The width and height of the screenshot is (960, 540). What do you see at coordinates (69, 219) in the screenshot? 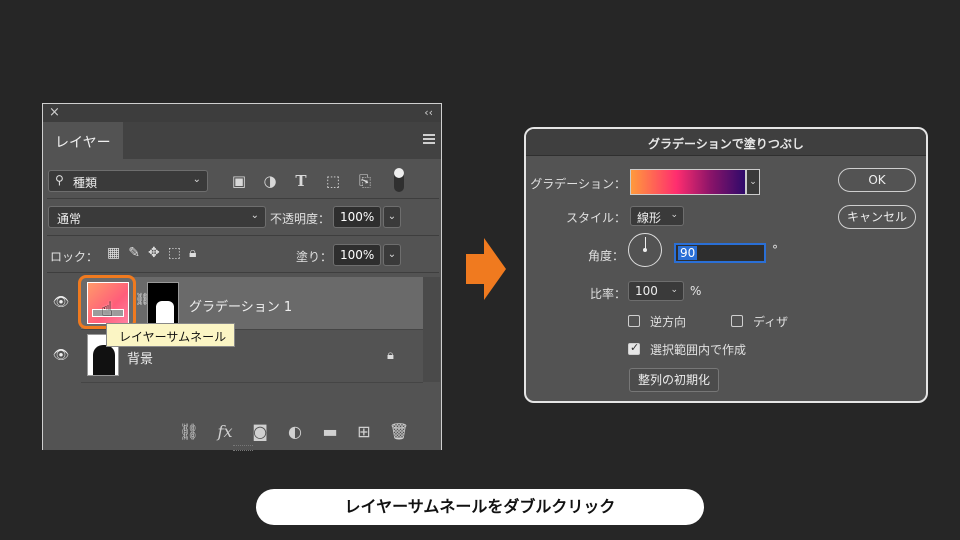
I see `blend-mode-value: 通常` at bounding box center [69, 219].